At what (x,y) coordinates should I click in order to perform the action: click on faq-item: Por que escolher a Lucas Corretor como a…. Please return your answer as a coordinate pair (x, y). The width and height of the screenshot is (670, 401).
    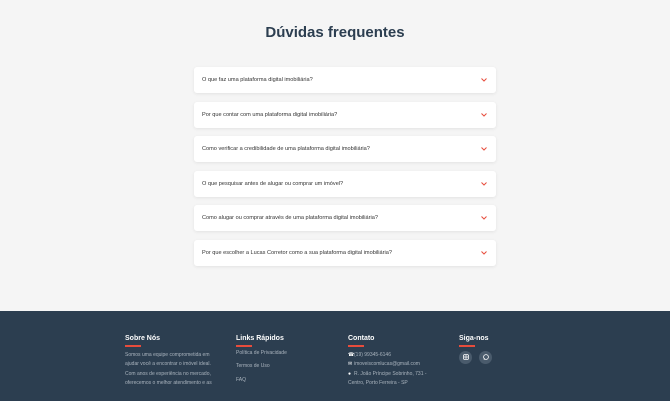
    Looking at the image, I should click on (345, 252).